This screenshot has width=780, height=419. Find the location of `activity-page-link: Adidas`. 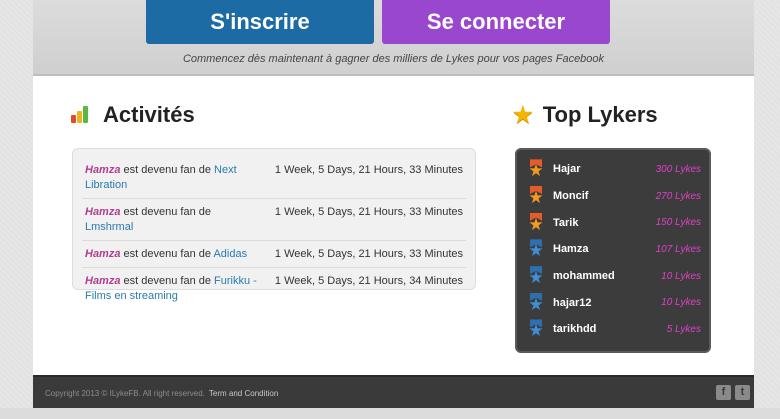

activity-page-link: Adidas is located at coordinates (230, 254).